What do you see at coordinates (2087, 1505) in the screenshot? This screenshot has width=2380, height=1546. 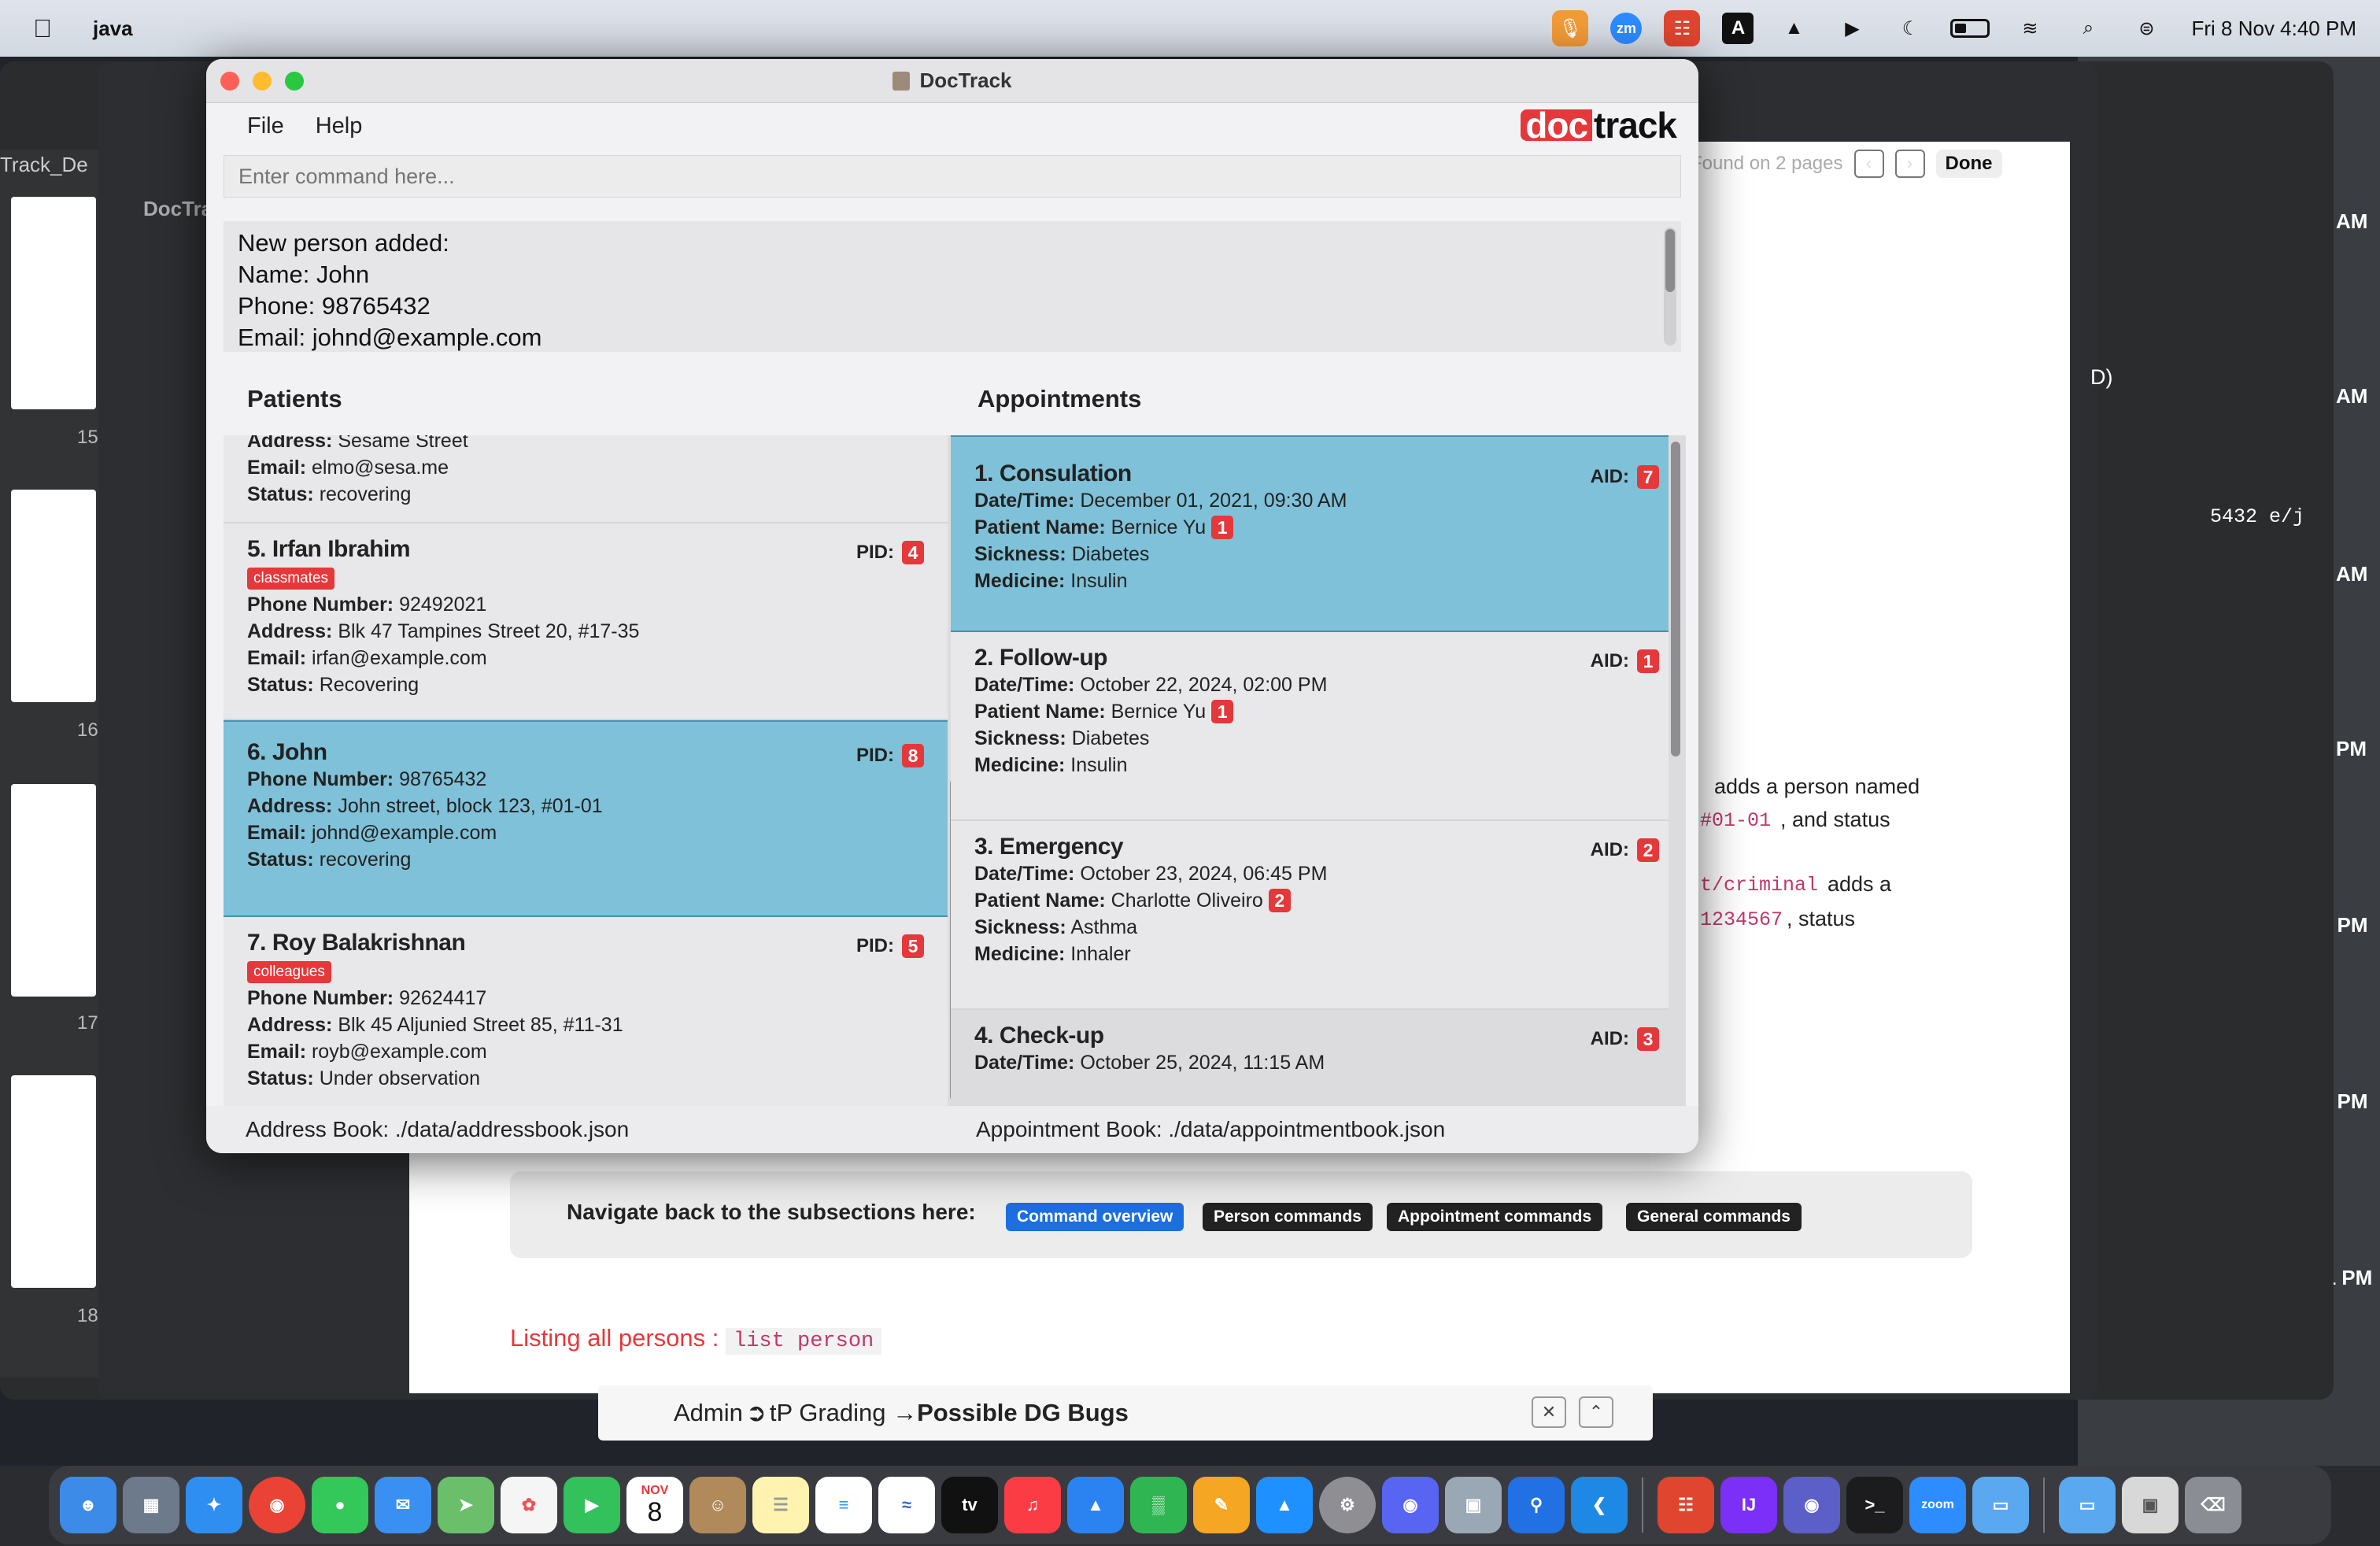 I see `folder-icon-2: ▭` at bounding box center [2087, 1505].